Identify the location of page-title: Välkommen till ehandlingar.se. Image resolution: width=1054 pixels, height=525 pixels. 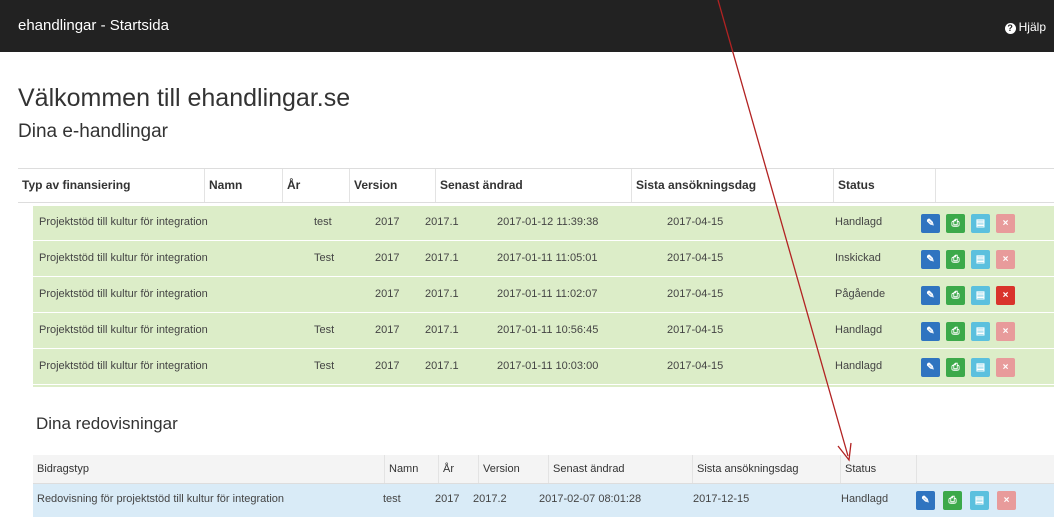
(184, 98).